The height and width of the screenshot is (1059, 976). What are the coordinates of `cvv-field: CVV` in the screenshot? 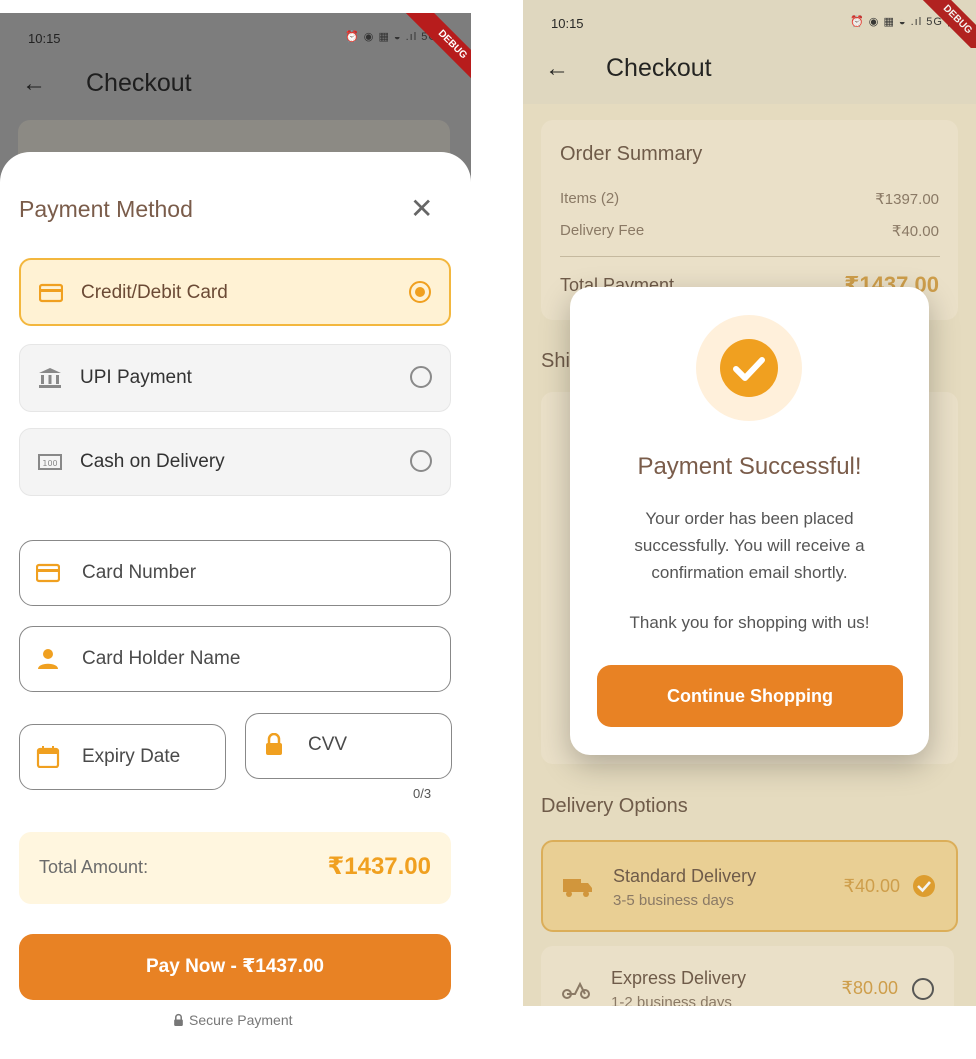 It's located at (348, 746).